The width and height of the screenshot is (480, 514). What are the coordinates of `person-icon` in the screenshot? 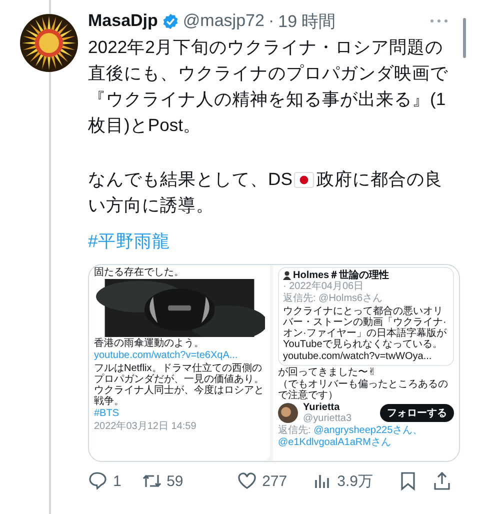 It's located at (287, 275).